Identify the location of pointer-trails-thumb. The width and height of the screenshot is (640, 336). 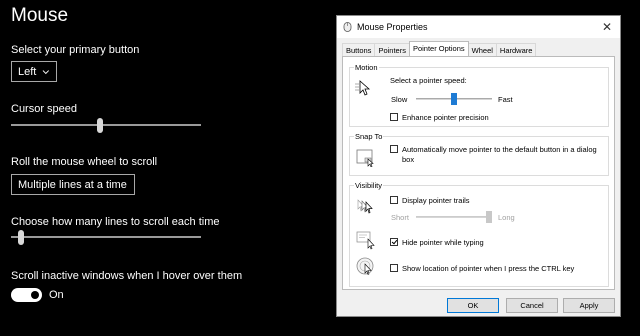
(489, 217).